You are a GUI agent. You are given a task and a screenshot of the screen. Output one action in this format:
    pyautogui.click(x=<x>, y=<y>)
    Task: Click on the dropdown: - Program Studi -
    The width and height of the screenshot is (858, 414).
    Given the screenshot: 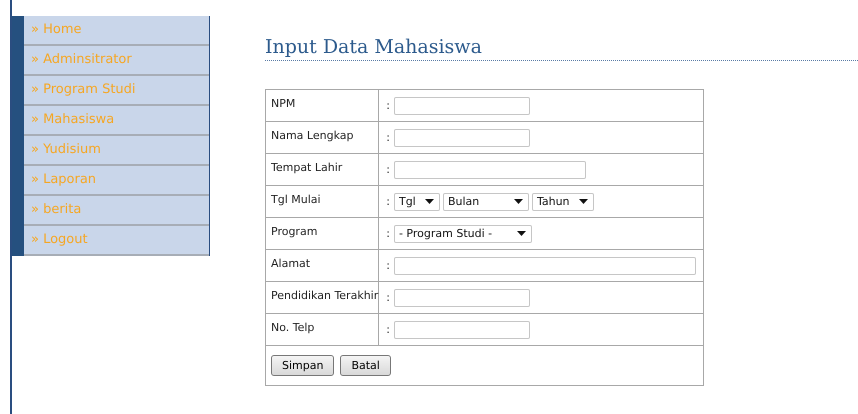 What is the action you would take?
    pyautogui.click(x=463, y=233)
    